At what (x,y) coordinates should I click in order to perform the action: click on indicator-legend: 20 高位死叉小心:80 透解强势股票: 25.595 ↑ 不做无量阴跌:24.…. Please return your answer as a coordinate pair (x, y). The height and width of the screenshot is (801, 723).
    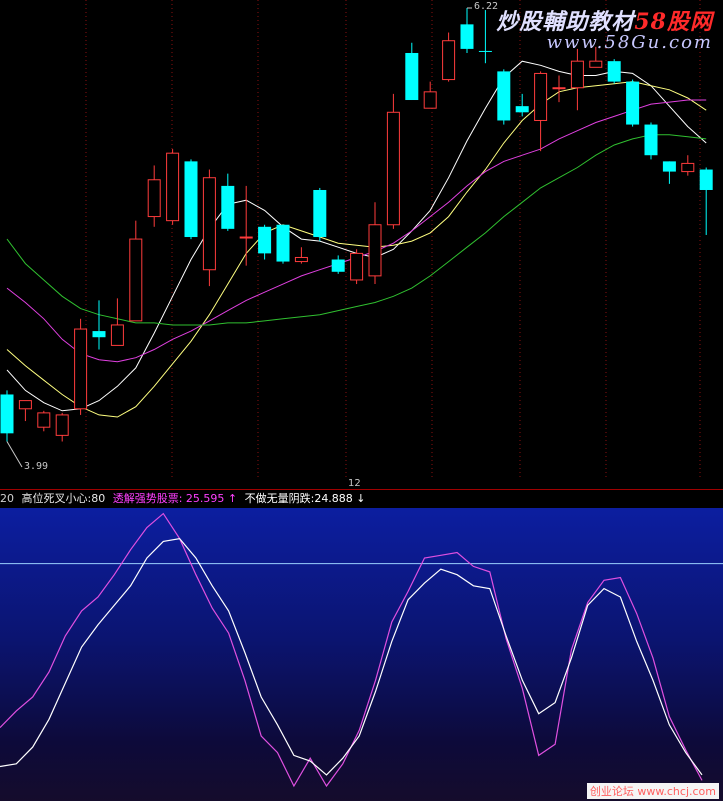
    Looking at the image, I should click on (361, 499).